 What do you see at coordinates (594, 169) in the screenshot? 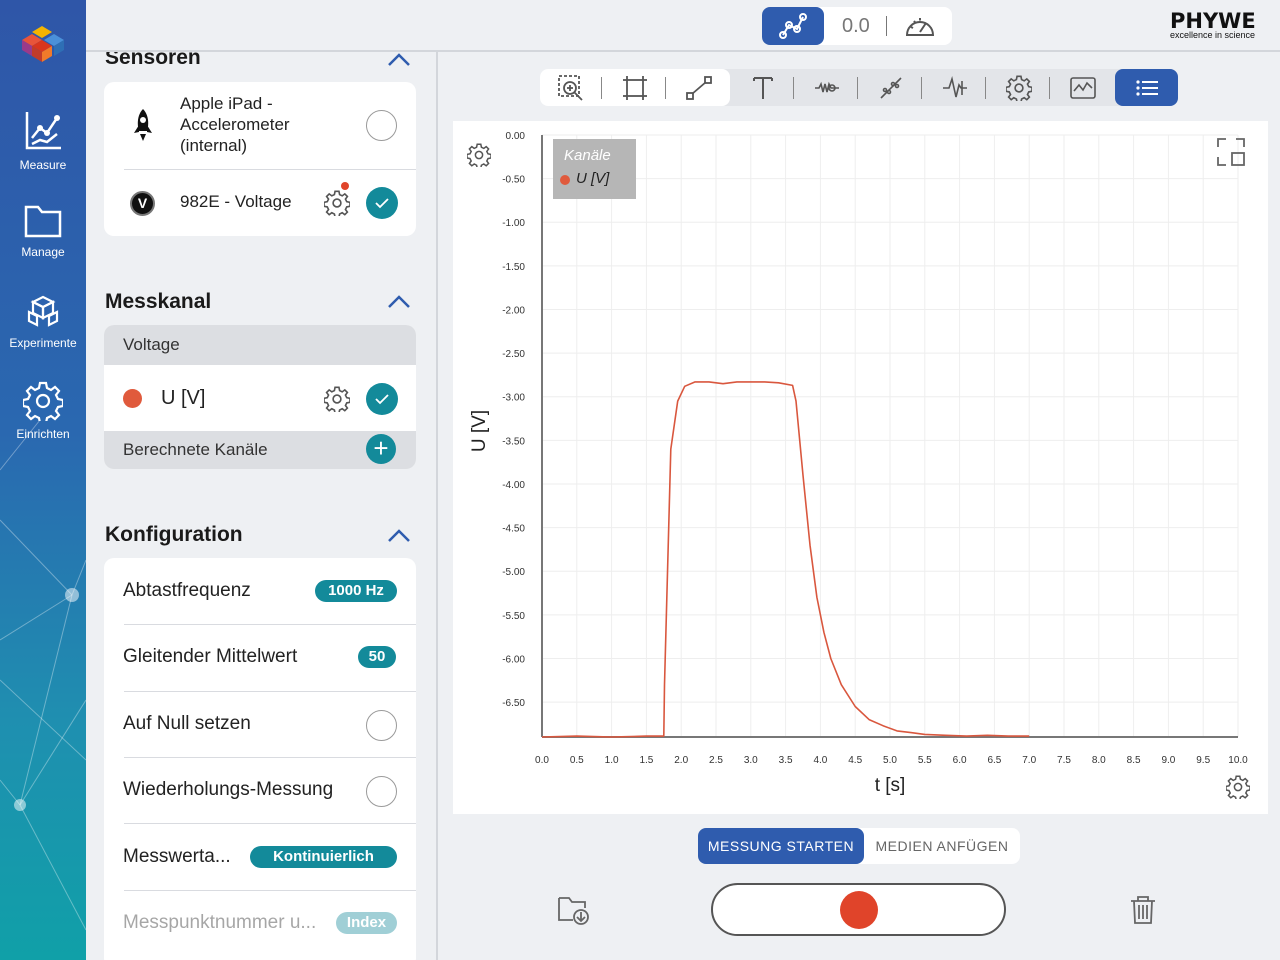
I see `chart-legend: Kanäle U [V]` at bounding box center [594, 169].